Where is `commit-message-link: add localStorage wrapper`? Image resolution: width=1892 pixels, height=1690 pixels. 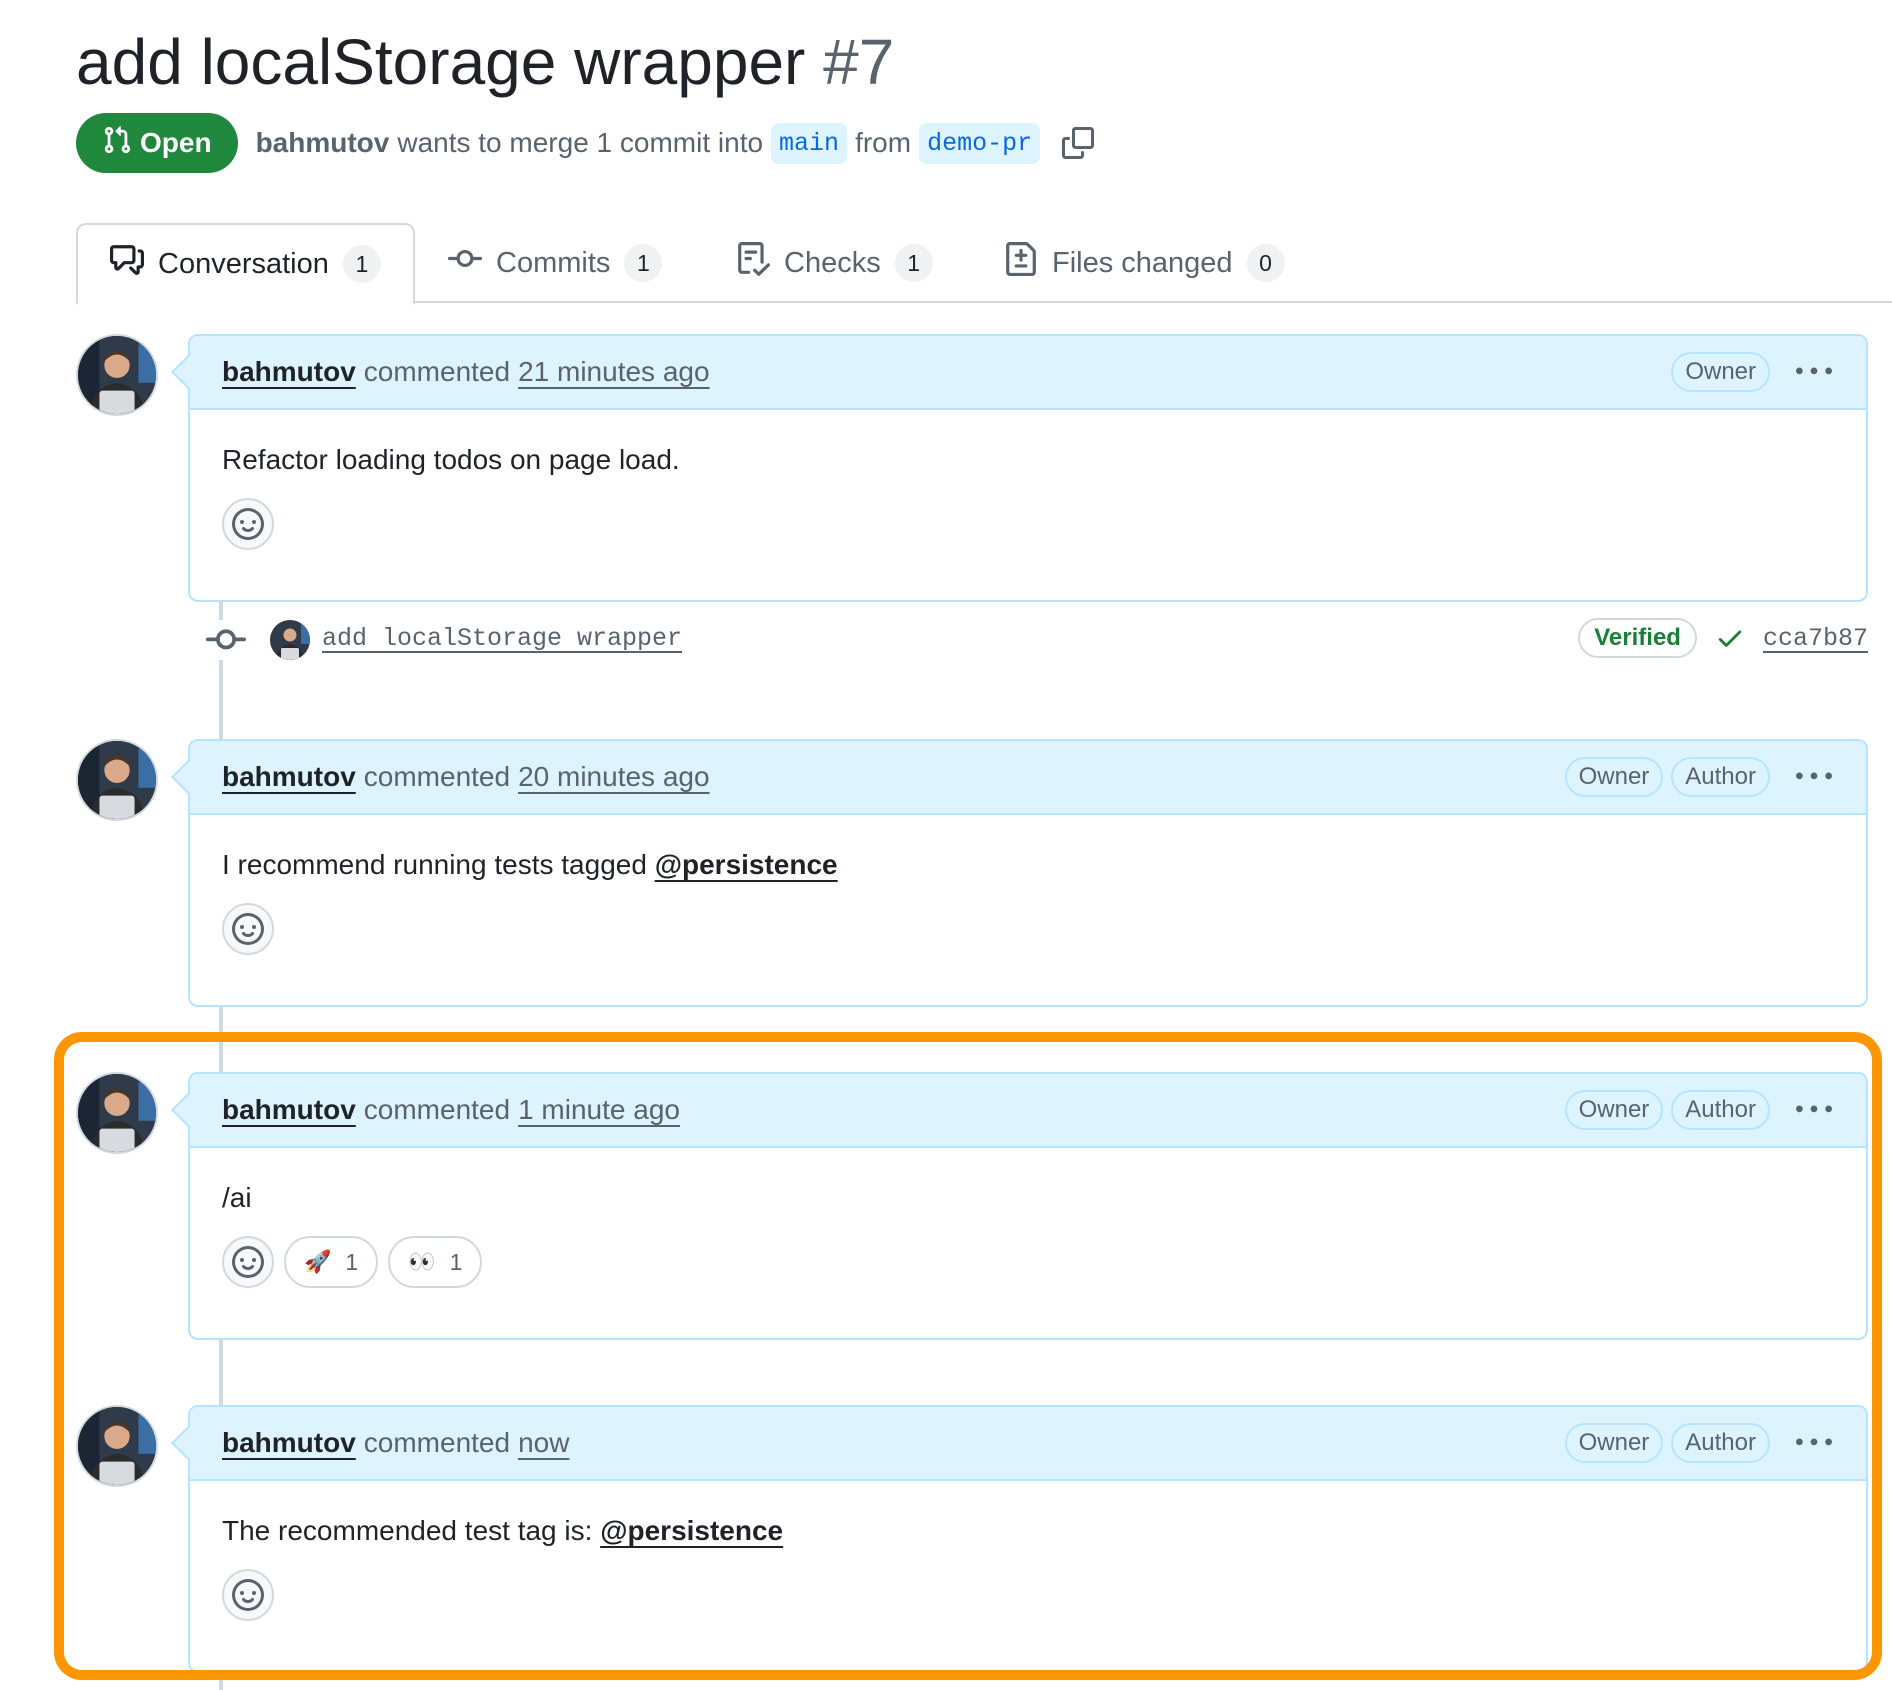 commit-message-link: add localStorage wrapper is located at coordinates (502, 638).